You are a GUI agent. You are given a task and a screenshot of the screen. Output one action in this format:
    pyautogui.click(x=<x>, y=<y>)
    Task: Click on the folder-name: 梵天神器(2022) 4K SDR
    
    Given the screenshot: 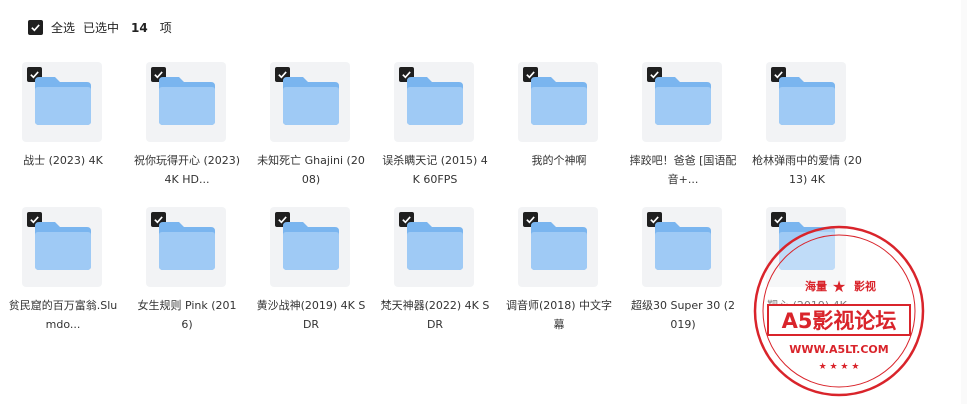 What is the action you would take?
    pyautogui.click(x=435, y=315)
    